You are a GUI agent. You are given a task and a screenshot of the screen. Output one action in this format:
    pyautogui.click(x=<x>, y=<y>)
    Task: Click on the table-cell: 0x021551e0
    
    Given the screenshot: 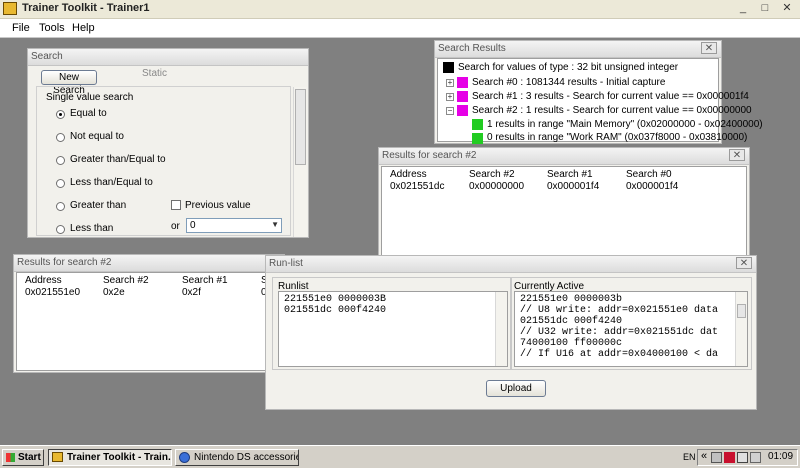 What is the action you would take?
    pyautogui.click(x=52, y=292)
    